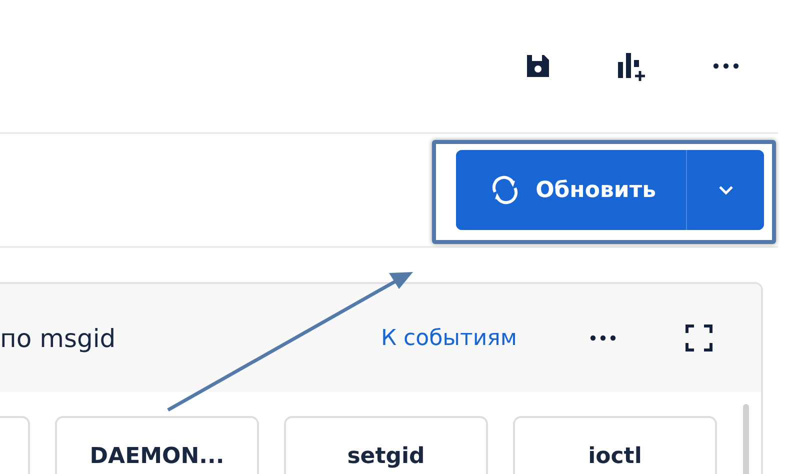 The image size is (798, 474). Describe the element at coordinates (615, 457) in the screenshot. I see `card-label: ioctl` at that location.